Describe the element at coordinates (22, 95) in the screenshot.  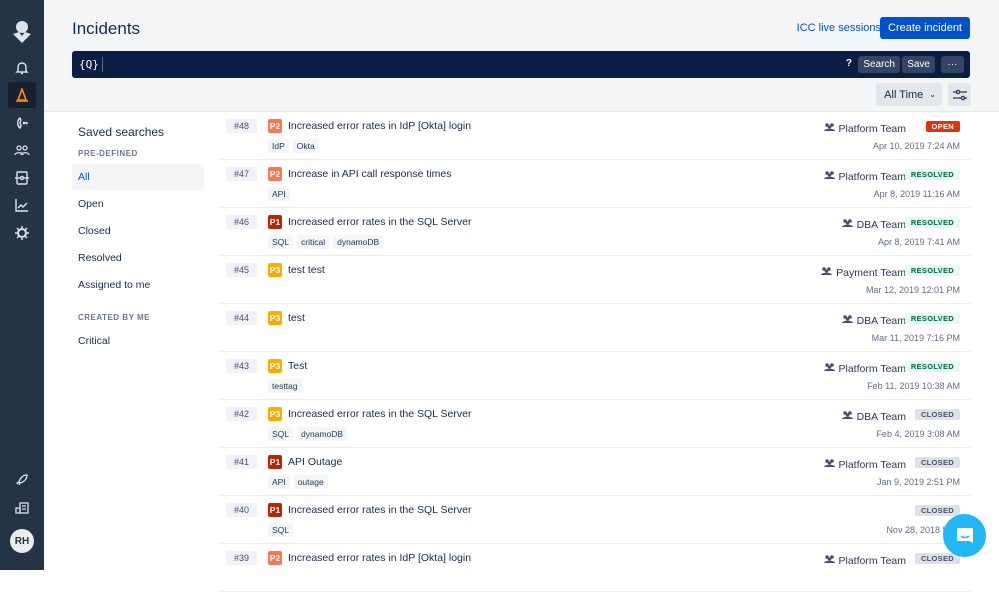
I see `incidents-cone-icon` at that location.